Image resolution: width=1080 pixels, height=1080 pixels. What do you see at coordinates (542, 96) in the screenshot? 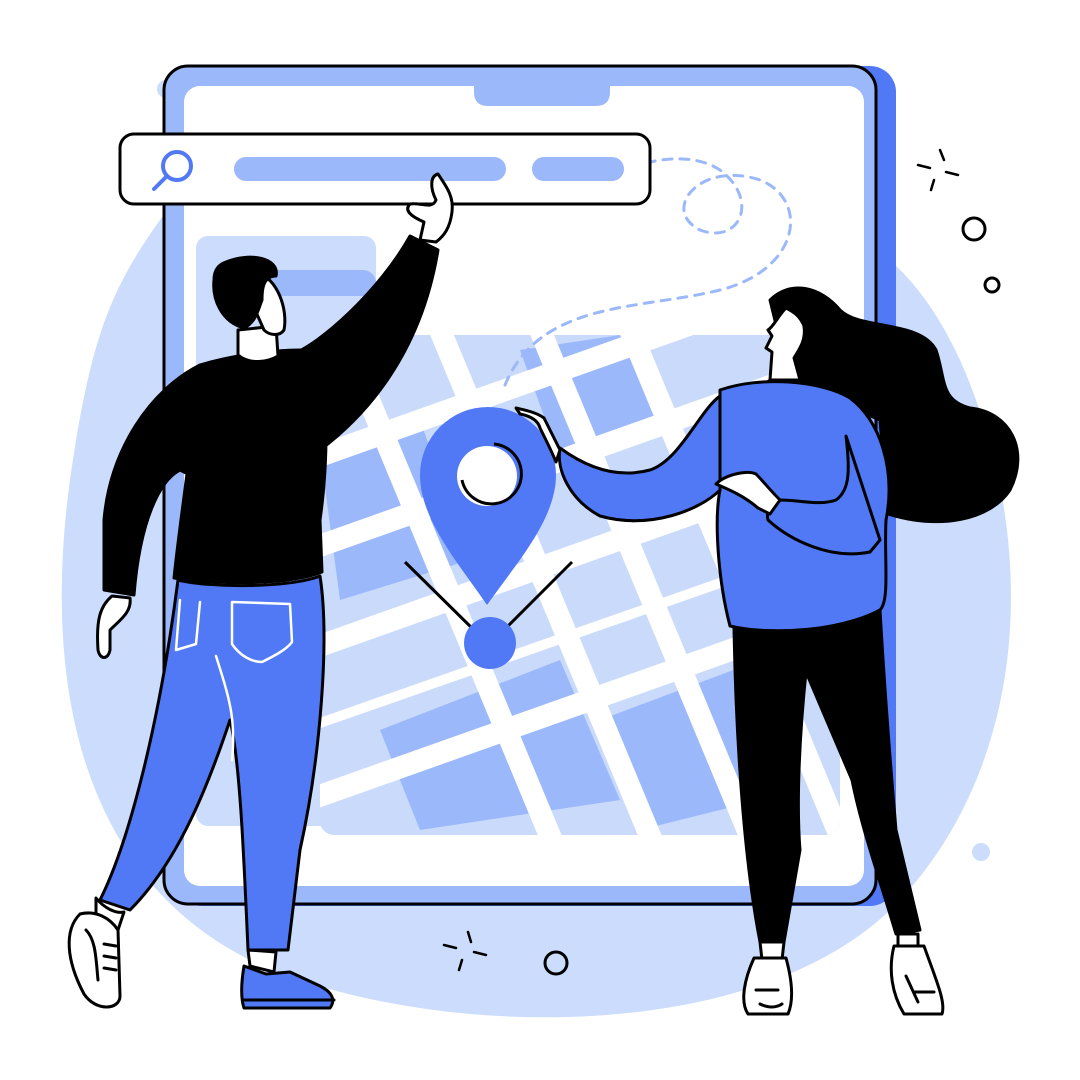
I see `tablet-notch` at bounding box center [542, 96].